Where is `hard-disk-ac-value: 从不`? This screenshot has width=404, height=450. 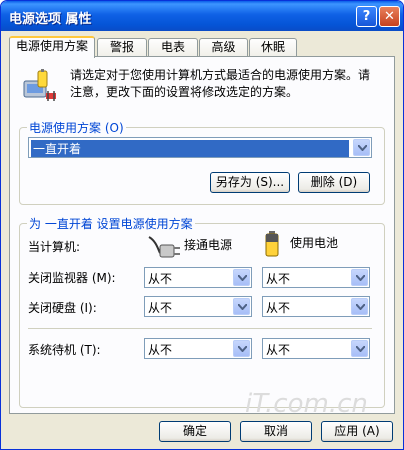 hard-disk-ac-value: 从不 is located at coordinates (160, 308).